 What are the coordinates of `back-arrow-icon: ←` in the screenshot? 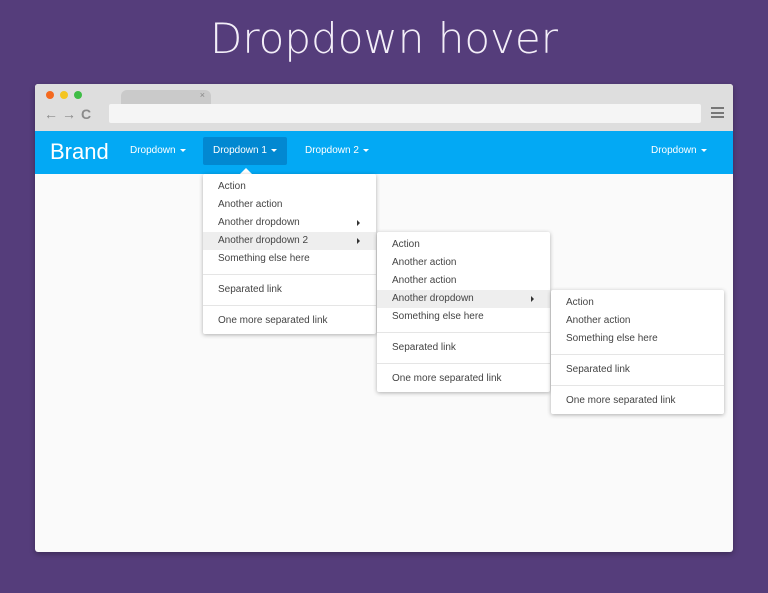 It's located at (51, 114).